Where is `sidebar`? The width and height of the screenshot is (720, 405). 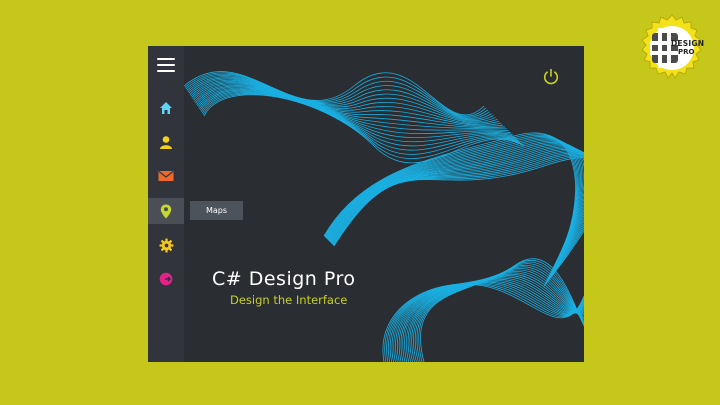
sidebar is located at coordinates (166, 204).